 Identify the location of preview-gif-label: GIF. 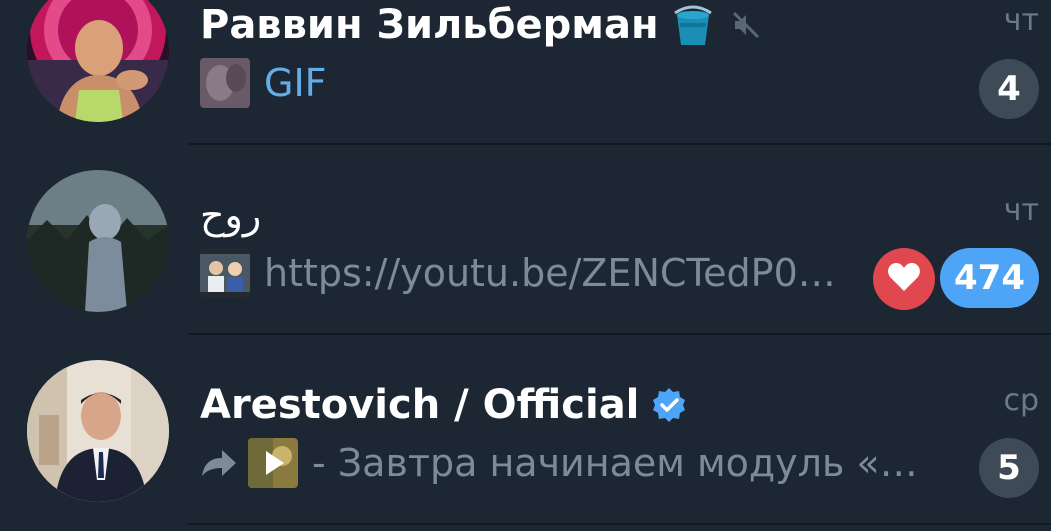
(295, 83).